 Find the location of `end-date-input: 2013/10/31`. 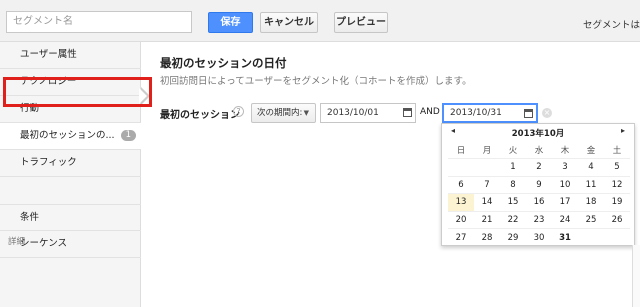

end-date-input: 2013/10/31 is located at coordinates (490, 113).